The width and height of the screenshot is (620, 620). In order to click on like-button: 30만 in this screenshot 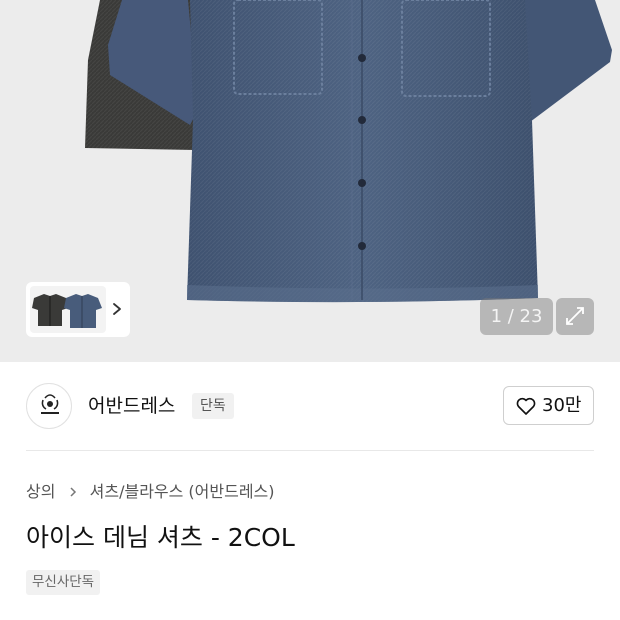, I will do `click(548, 405)`.